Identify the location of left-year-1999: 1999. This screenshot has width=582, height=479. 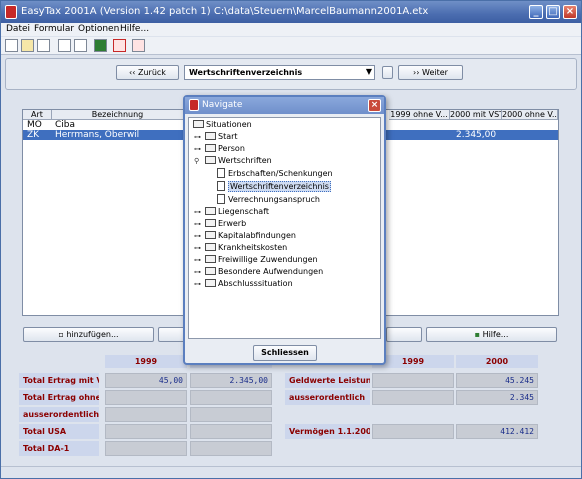
(146, 361).